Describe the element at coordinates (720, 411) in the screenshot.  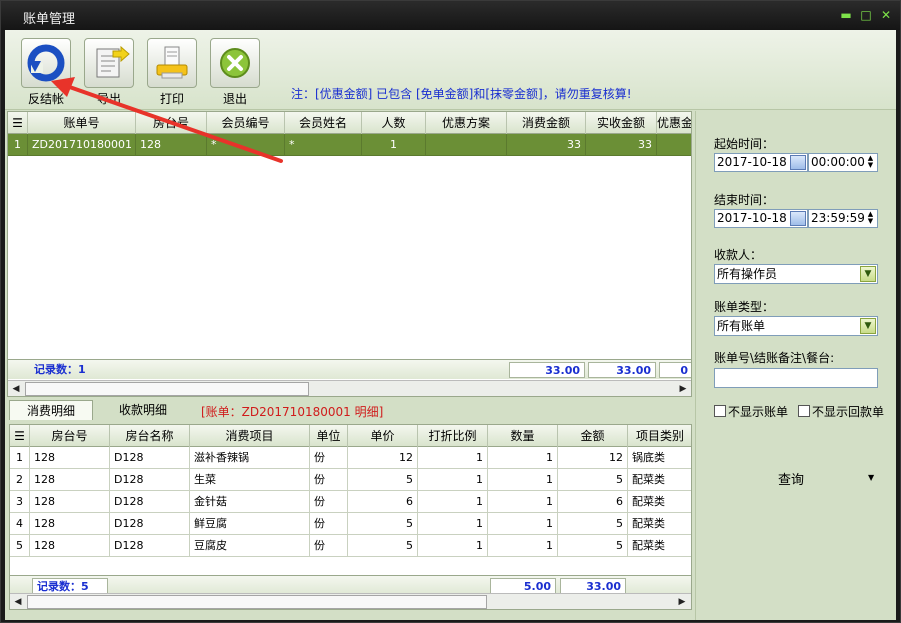
I see `hide-bill-checkbox` at that location.